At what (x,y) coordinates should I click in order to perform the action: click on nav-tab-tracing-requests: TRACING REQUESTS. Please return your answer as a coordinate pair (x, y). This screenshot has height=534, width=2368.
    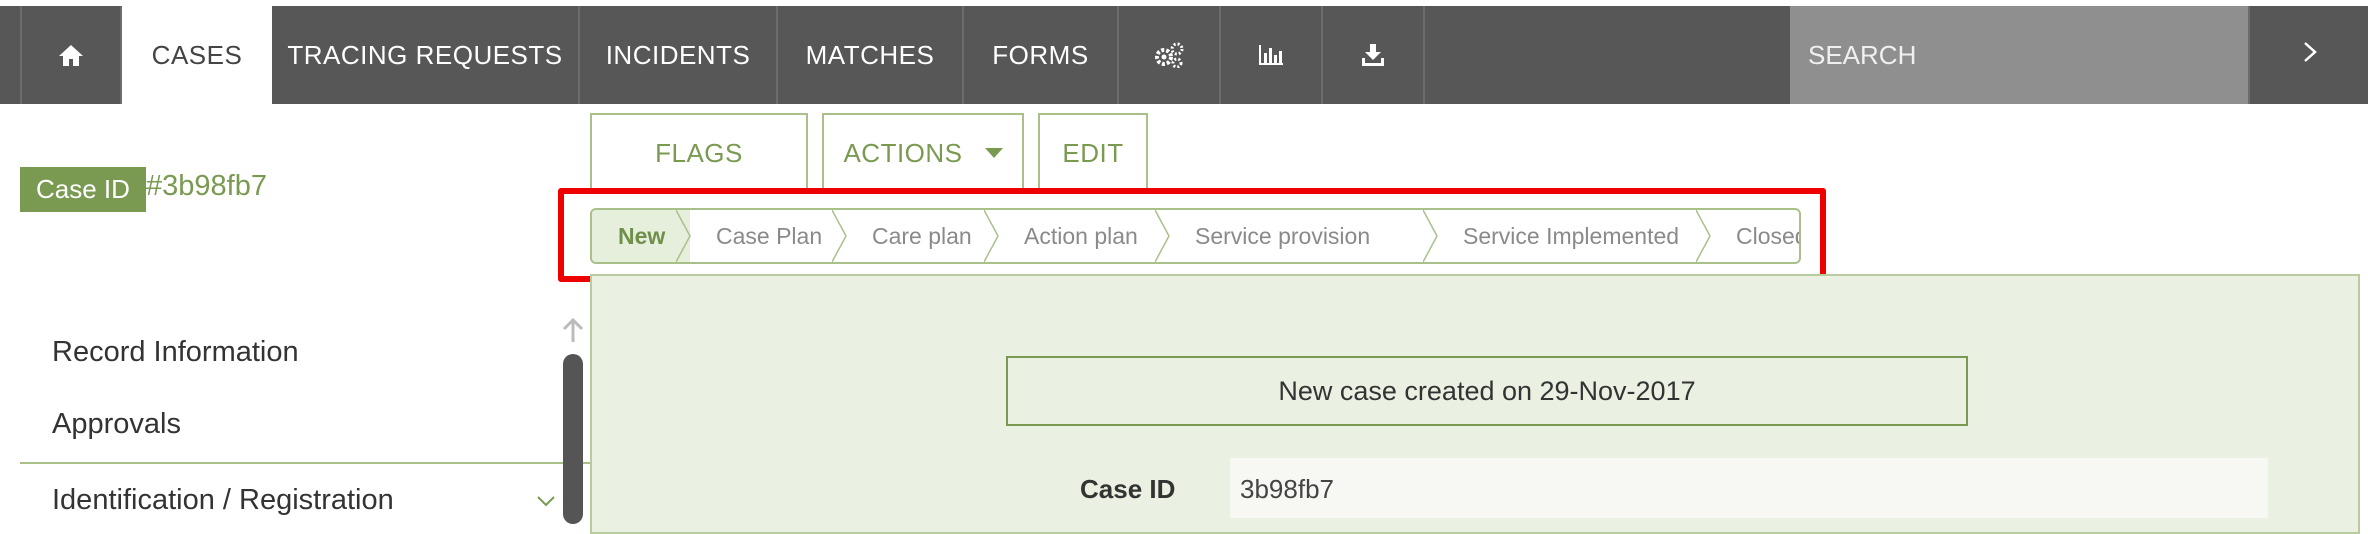
    Looking at the image, I should click on (426, 55).